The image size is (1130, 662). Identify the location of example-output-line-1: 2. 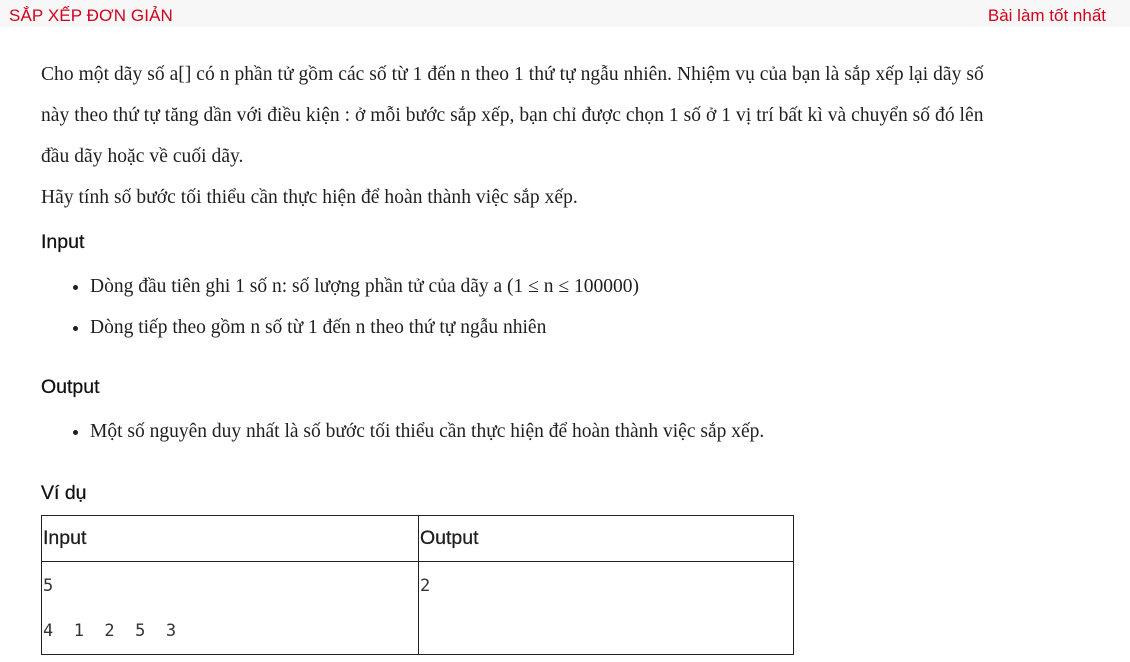
(425, 586).